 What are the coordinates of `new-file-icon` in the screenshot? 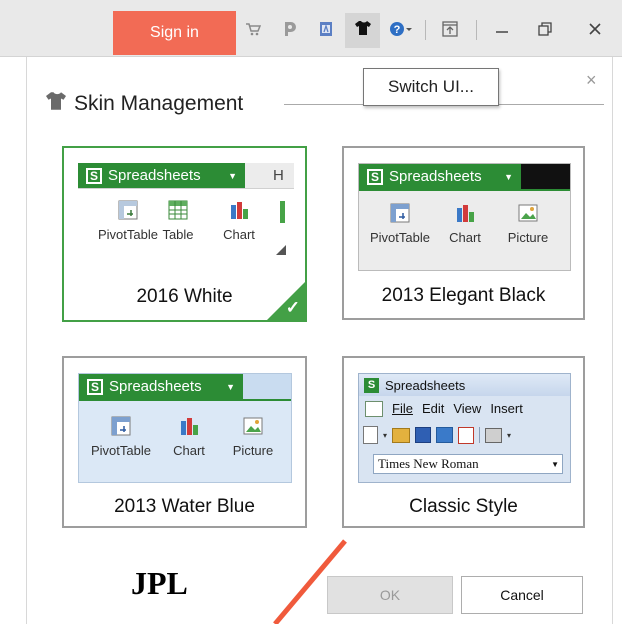 It's located at (370, 435).